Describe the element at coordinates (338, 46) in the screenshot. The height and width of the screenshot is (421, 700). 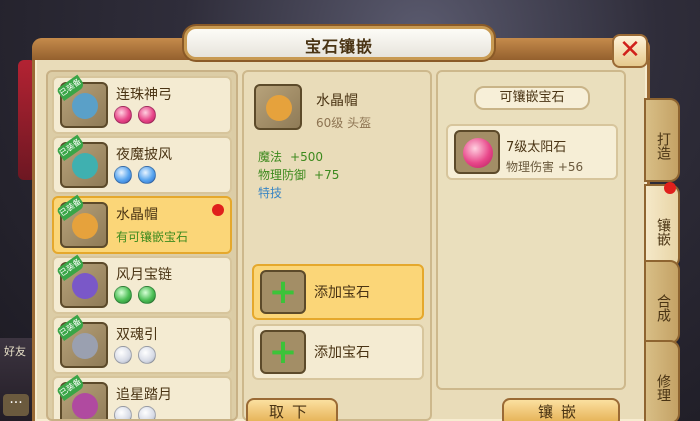
I see `panel-title: 宝石镶嵌` at that location.